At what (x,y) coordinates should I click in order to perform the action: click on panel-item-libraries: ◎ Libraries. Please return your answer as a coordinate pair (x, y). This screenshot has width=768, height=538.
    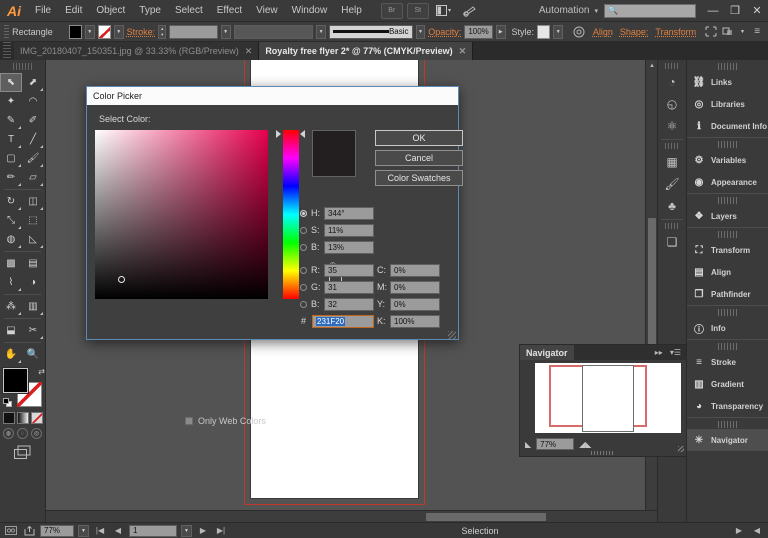
    Looking at the image, I should click on (727, 104).